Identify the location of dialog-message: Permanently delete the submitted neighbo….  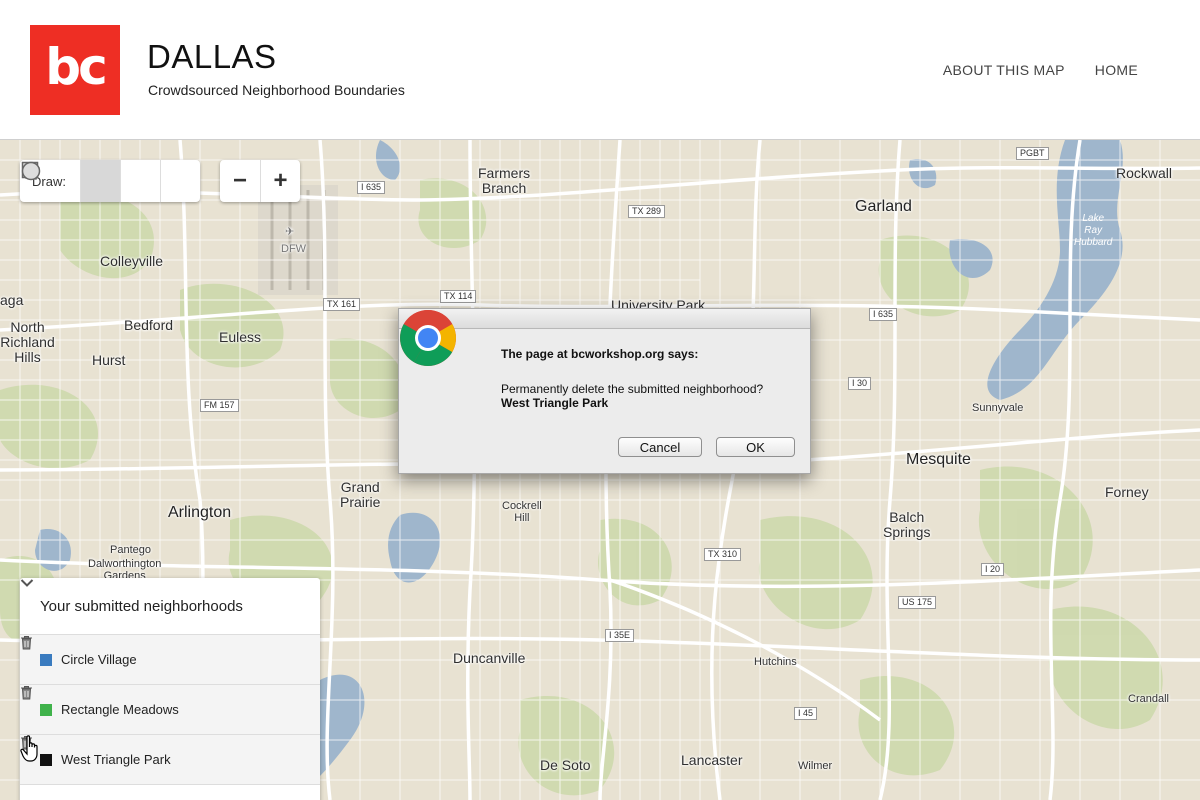
(632, 389).